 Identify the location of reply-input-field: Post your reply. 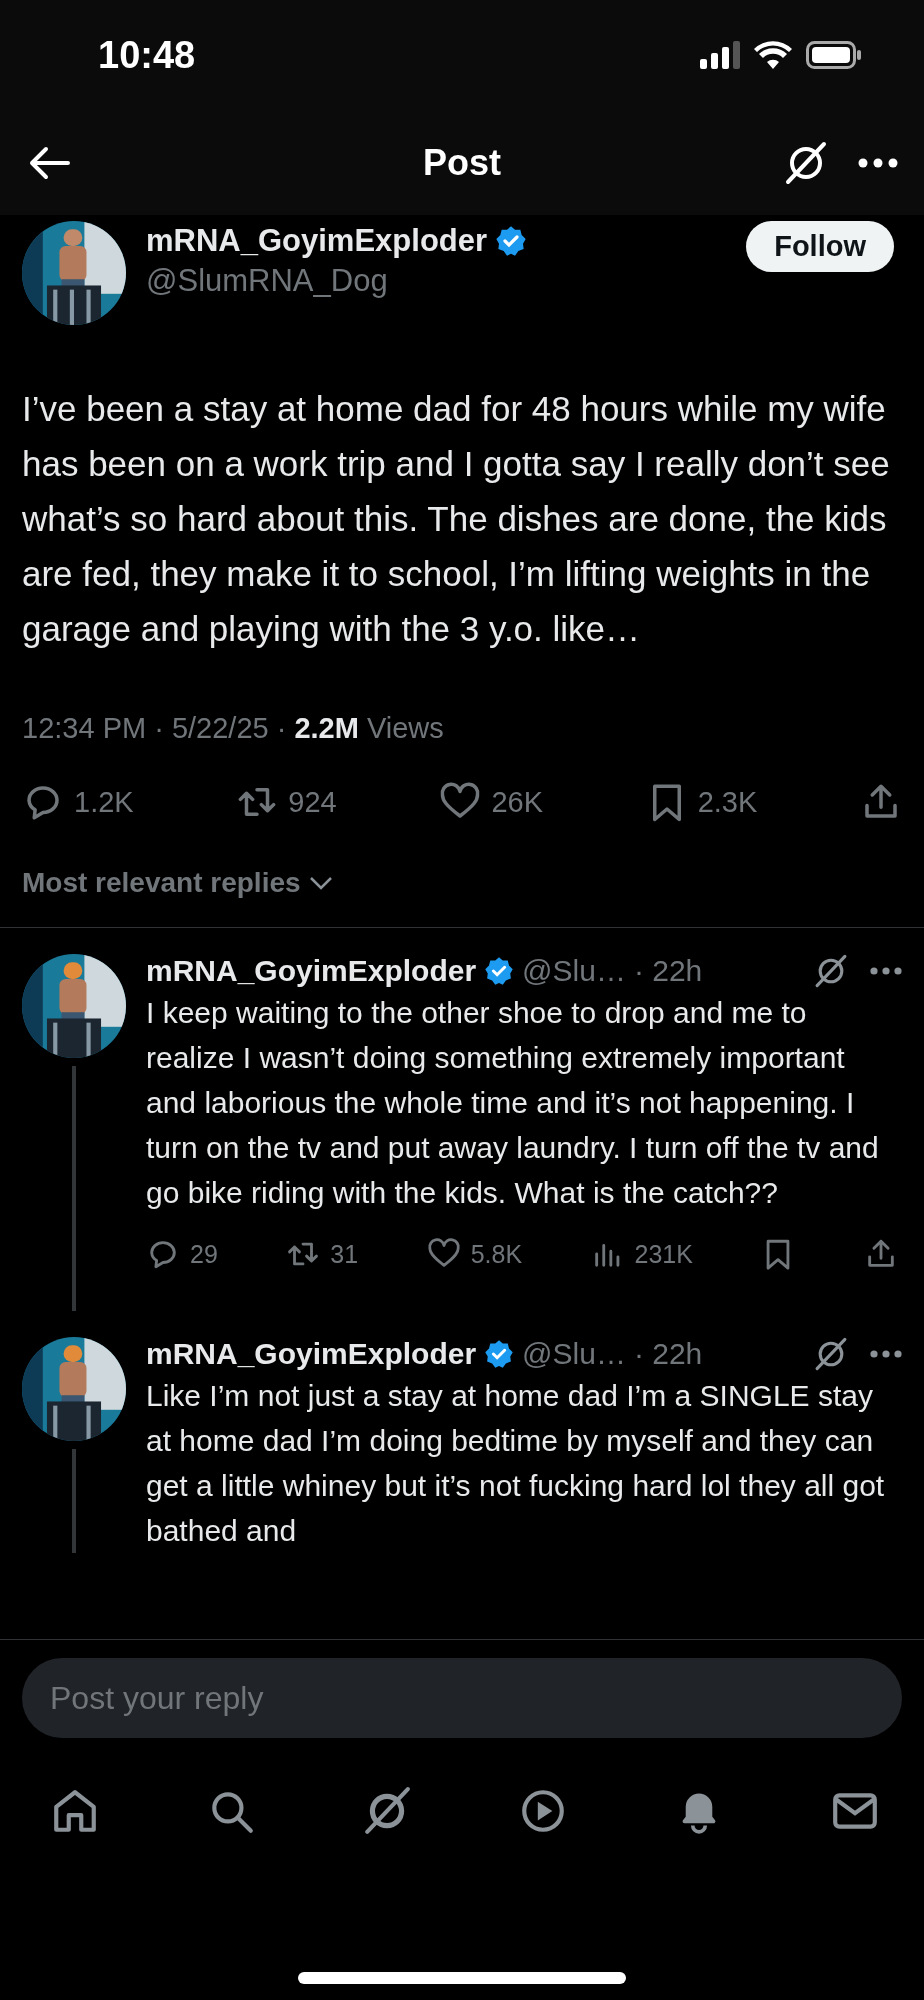
(462, 1698).